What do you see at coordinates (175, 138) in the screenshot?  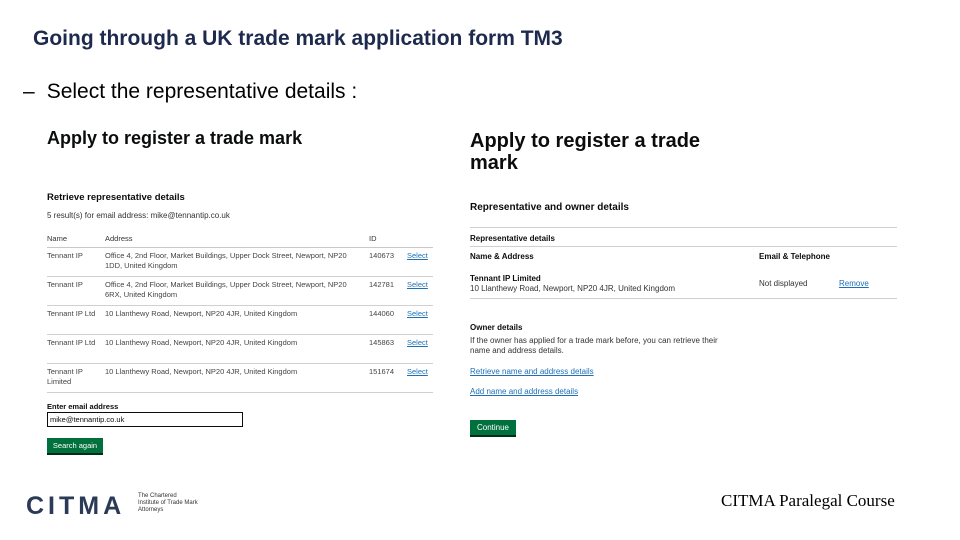 I see `left-page-heading: Apply to register a trade mark` at bounding box center [175, 138].